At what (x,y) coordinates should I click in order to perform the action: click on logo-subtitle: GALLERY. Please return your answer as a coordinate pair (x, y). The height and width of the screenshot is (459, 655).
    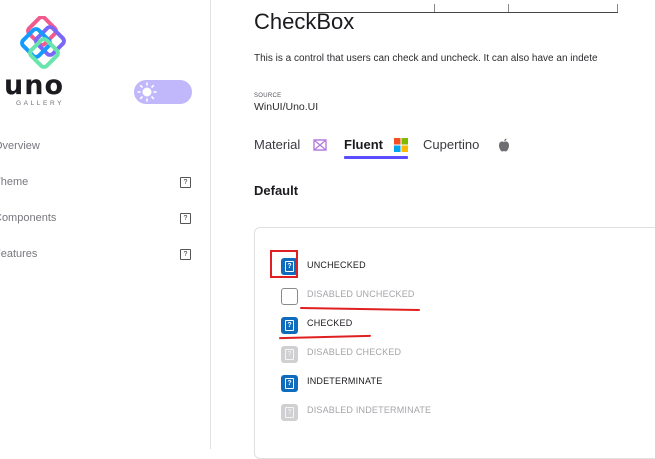
    Looking at the image, I should click on (40, 103).